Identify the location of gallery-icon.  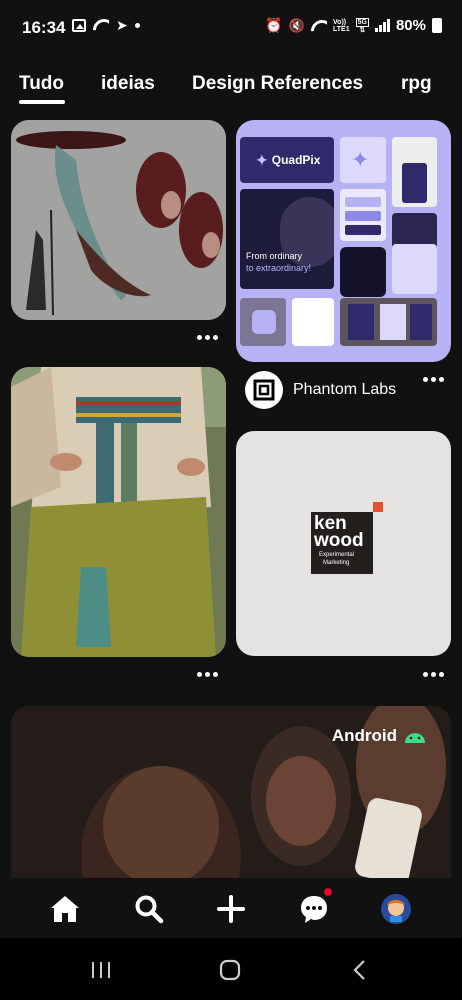
(79, 25).